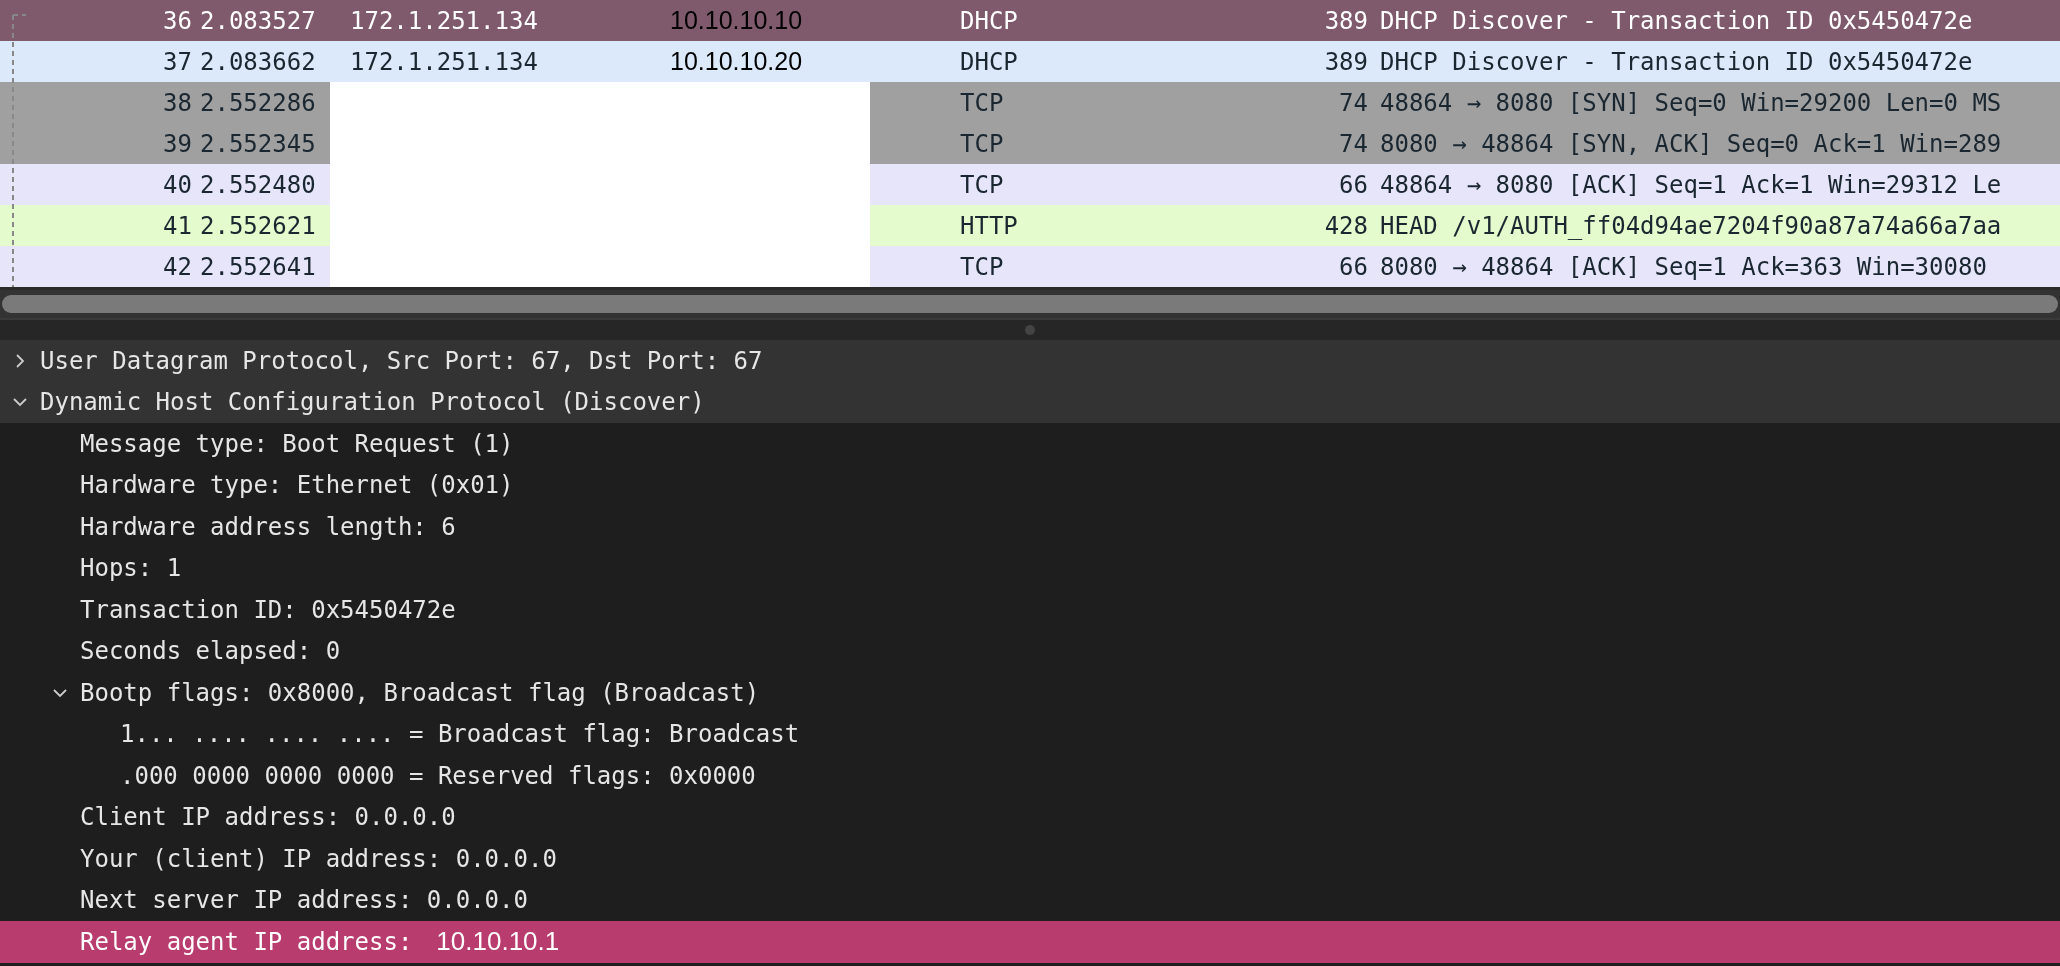 Image resolution: width=2060 pixels, height=966 pixels. What do you see at coordinates (372, 402) in the screenshot?
I see `detail-field: Dynamic Host Configuration Protocol (Discover)` at bounding box center [372, 402].